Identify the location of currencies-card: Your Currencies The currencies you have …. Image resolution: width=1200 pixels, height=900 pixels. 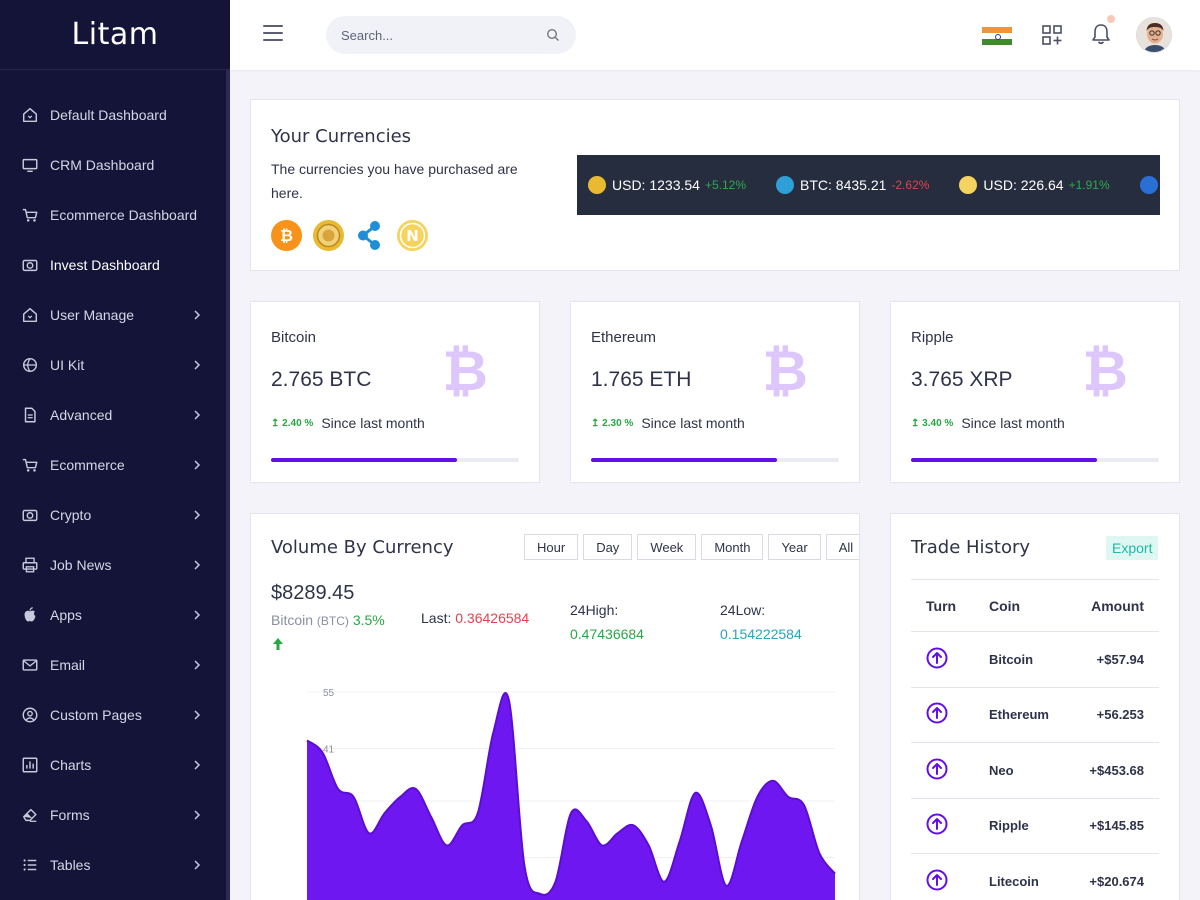
(715, 185).